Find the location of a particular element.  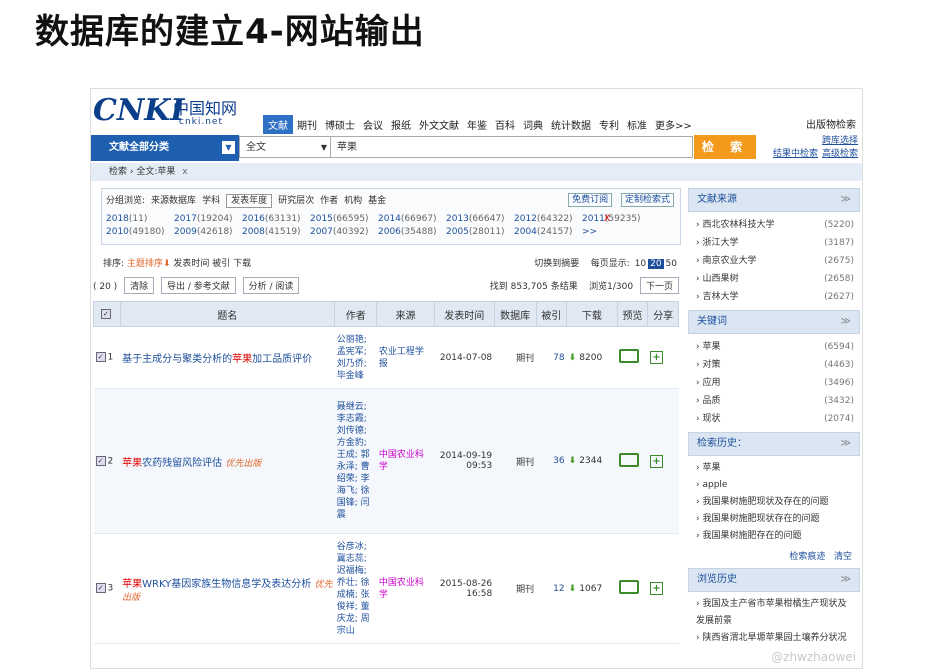

keyword-item: › 对策 (4463) is located at coordinates (775, 365).